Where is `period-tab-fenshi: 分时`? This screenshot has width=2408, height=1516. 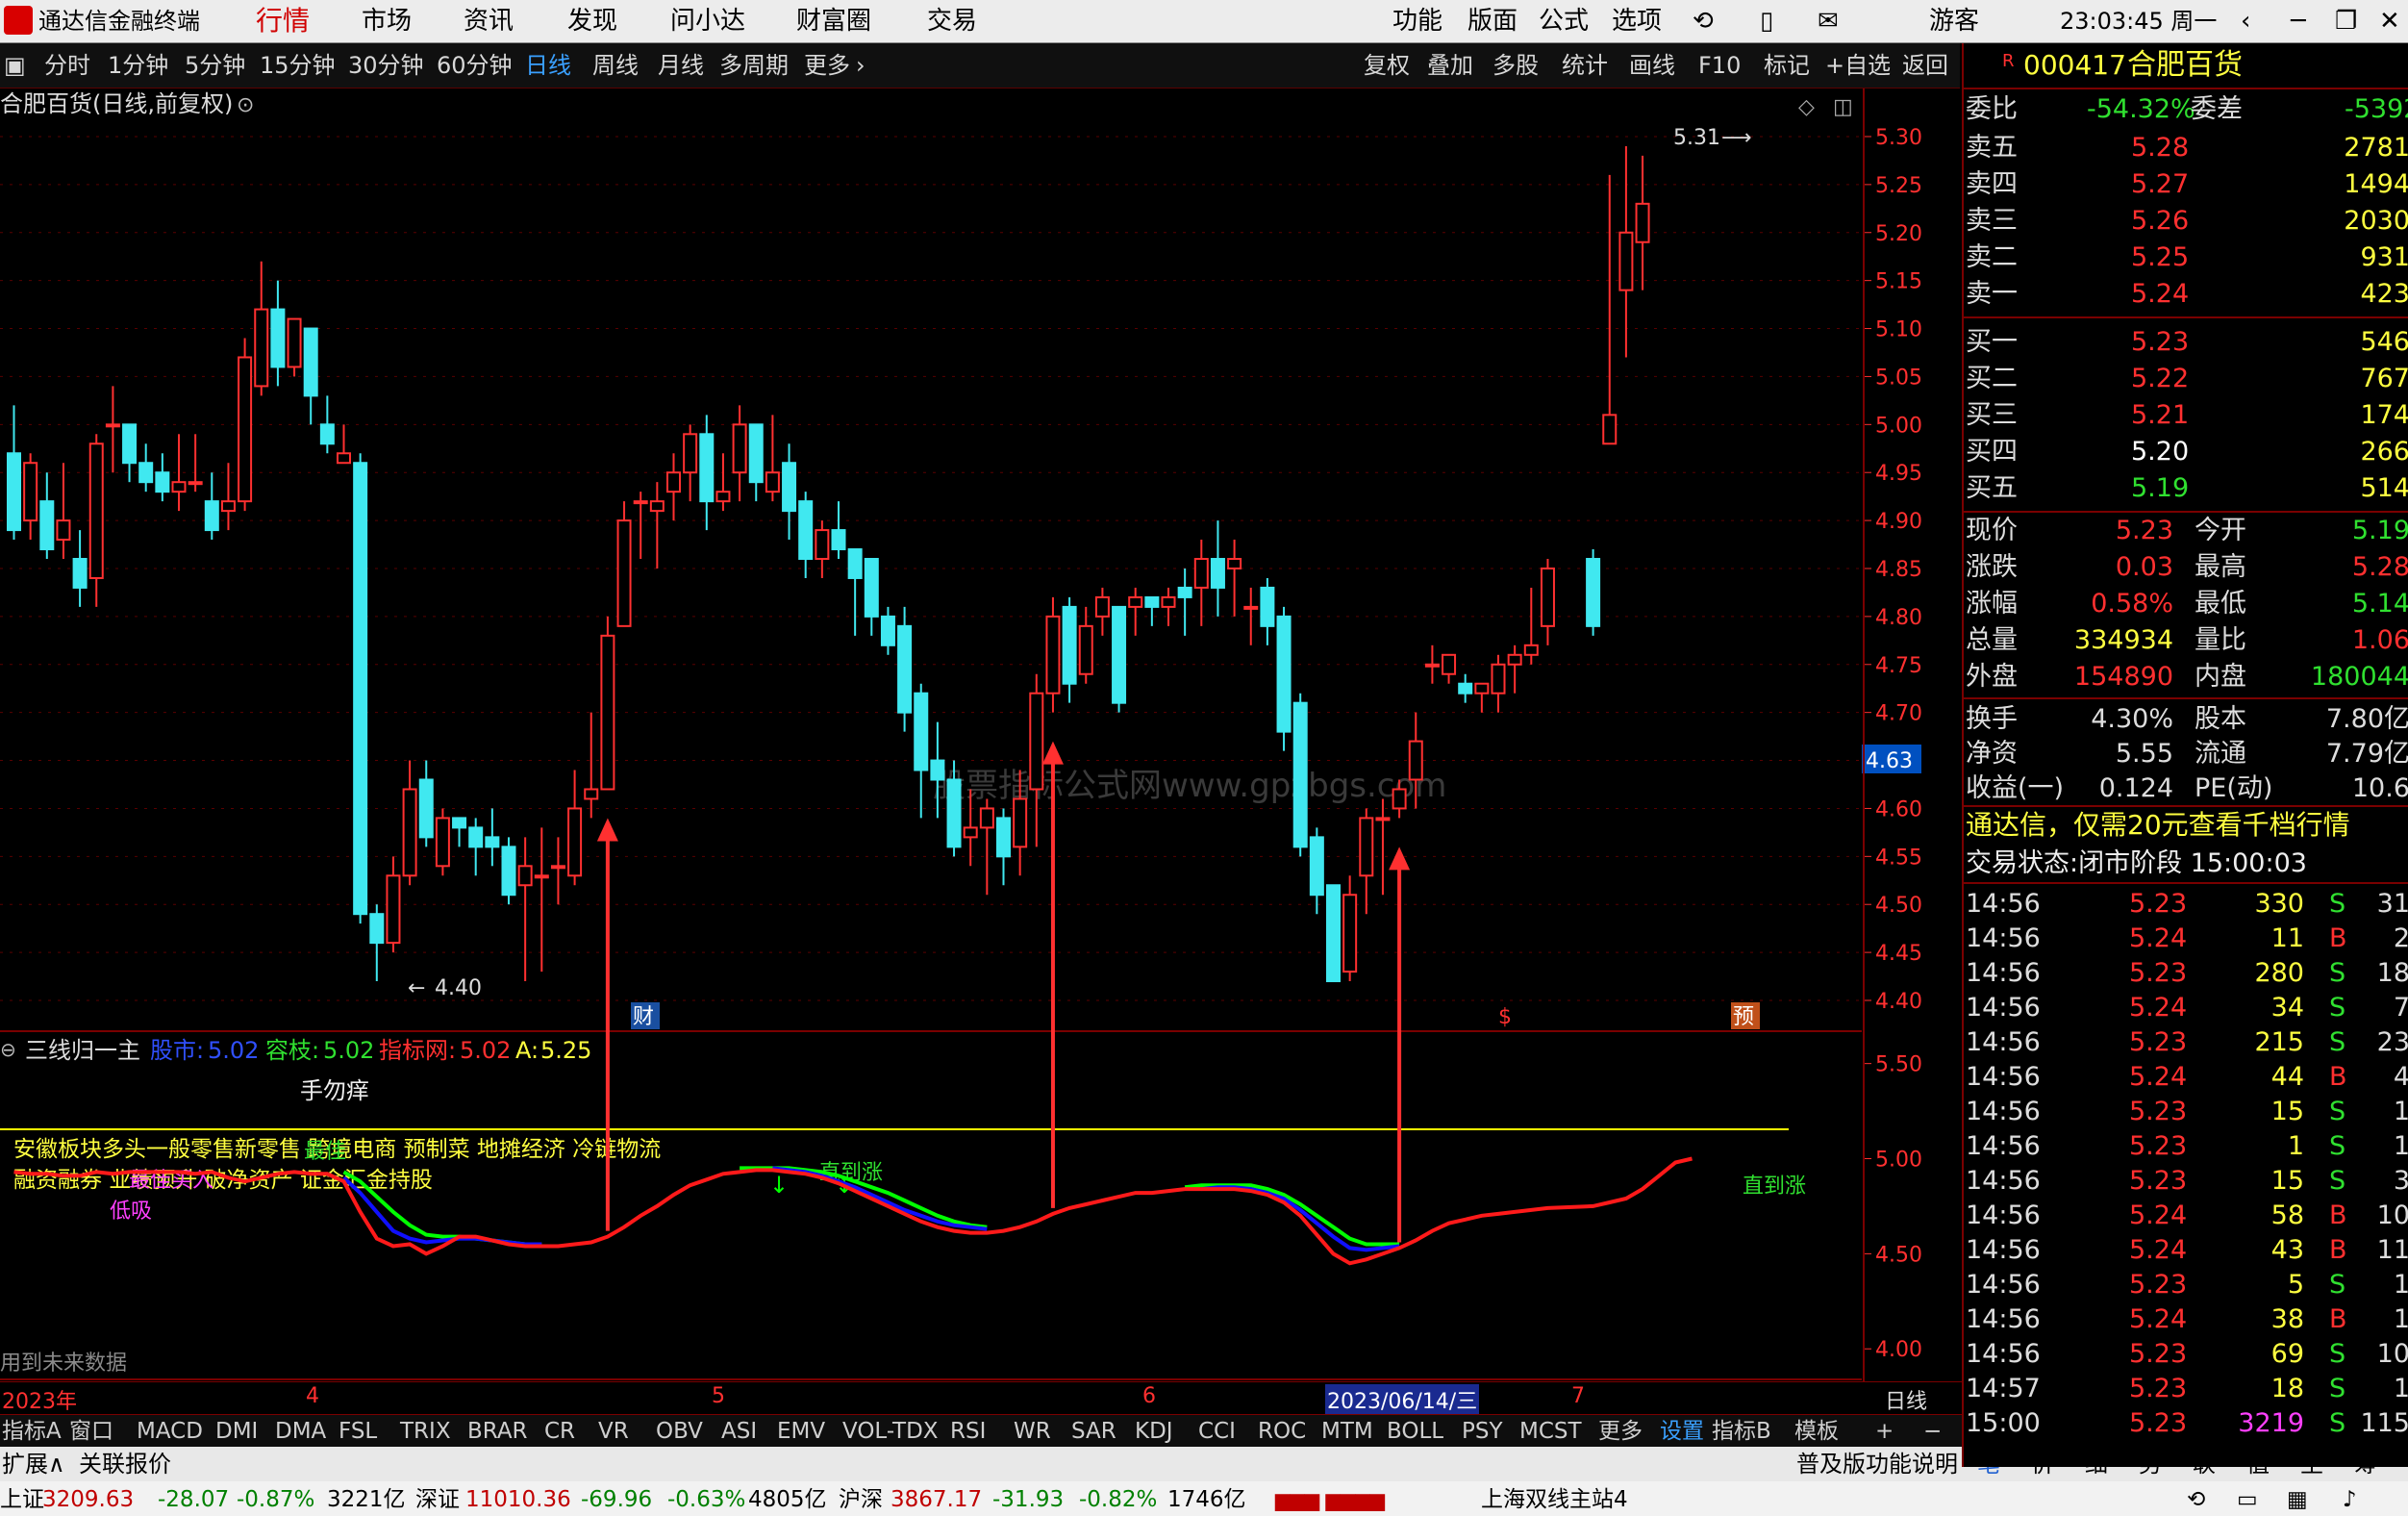 period-tab-fenshi: 分时 is located at coordinates (67, 65).